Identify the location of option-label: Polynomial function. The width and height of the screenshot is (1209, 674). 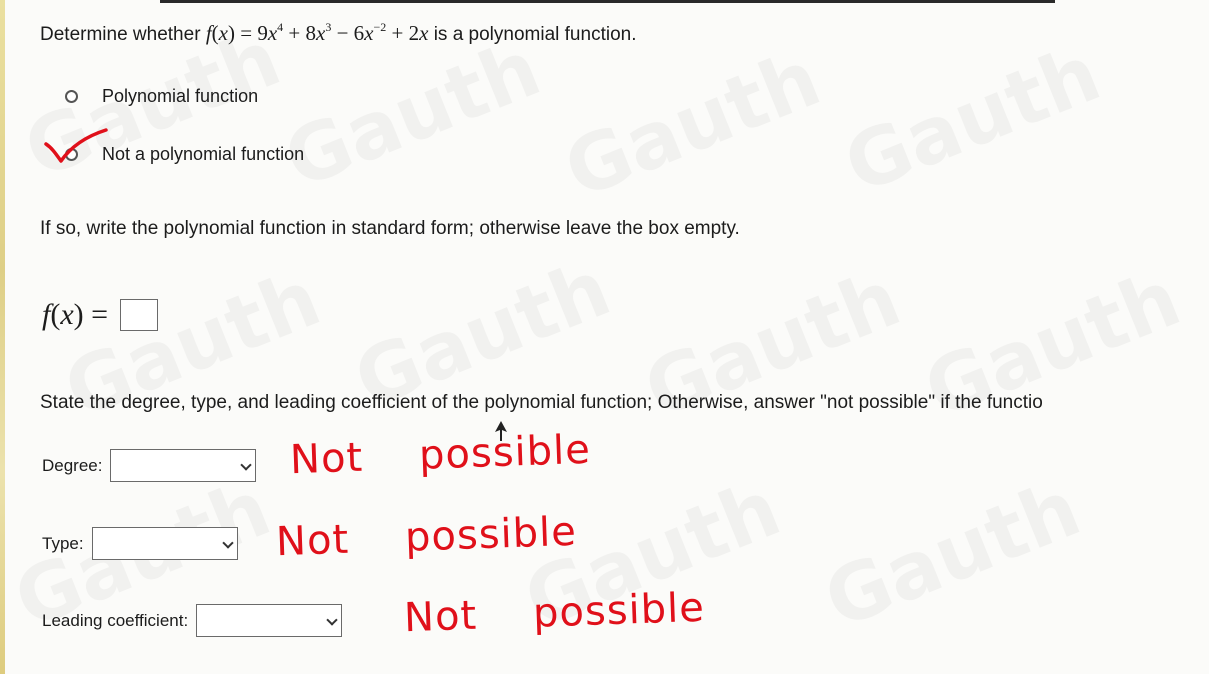
(180, 96).